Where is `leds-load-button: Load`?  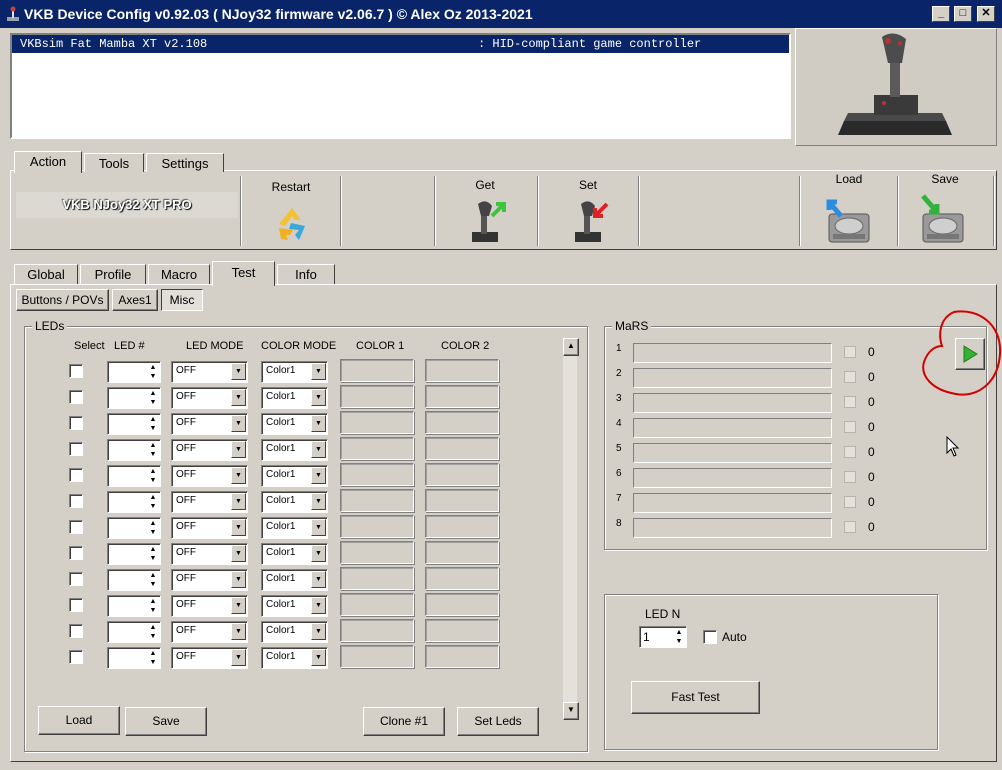
leds-load-button: Load is located at coordinates (79, 720).